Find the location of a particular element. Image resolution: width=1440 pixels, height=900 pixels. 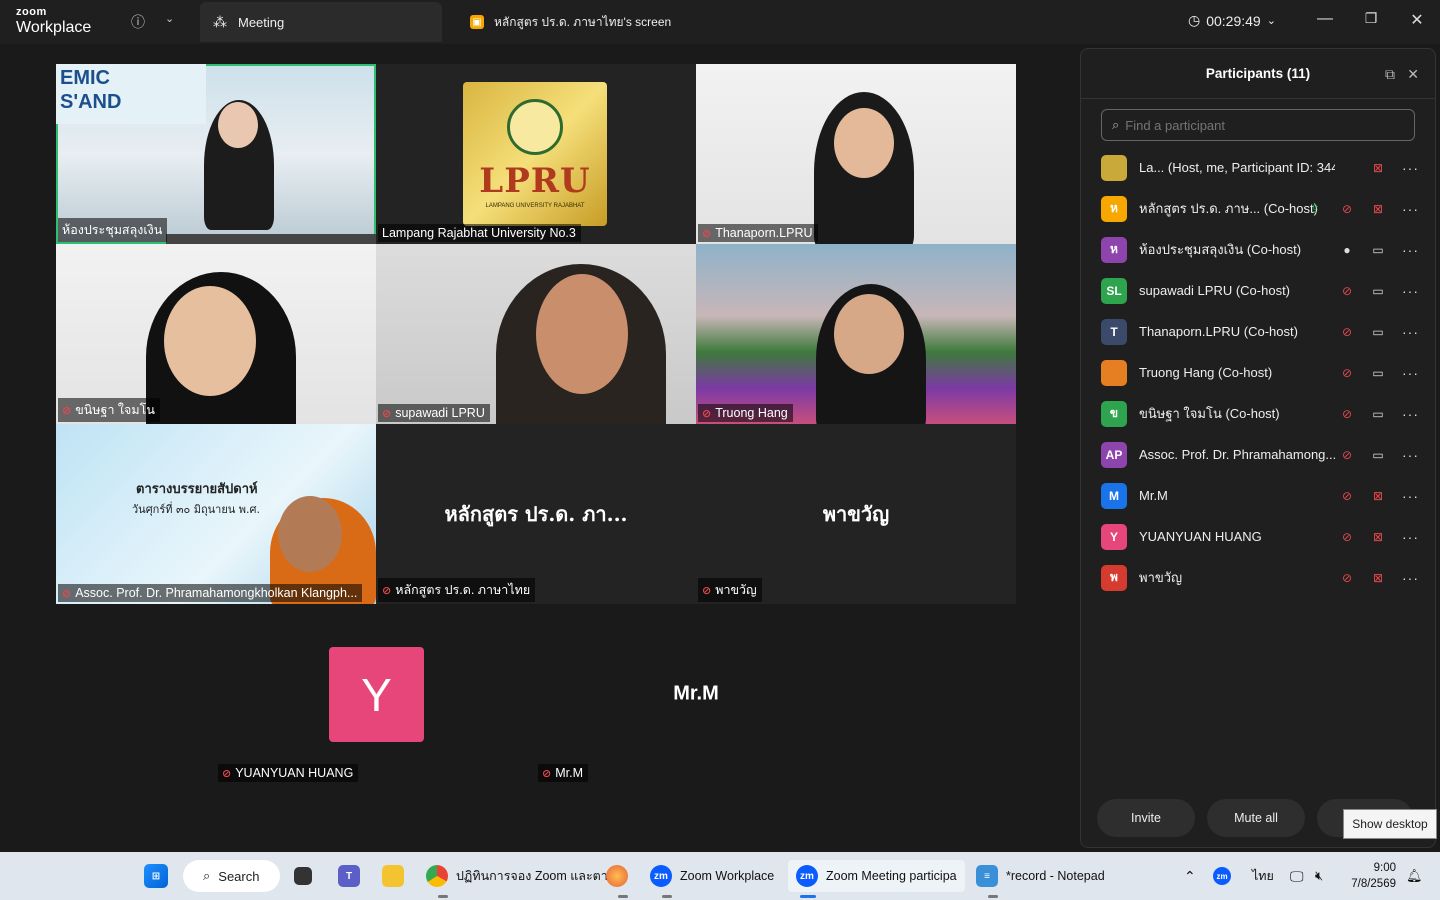

tab-screen-share: ▣ หลักสูตร ปร.ด. ภาษาไทย's screen is located at coordinates (608, 22).